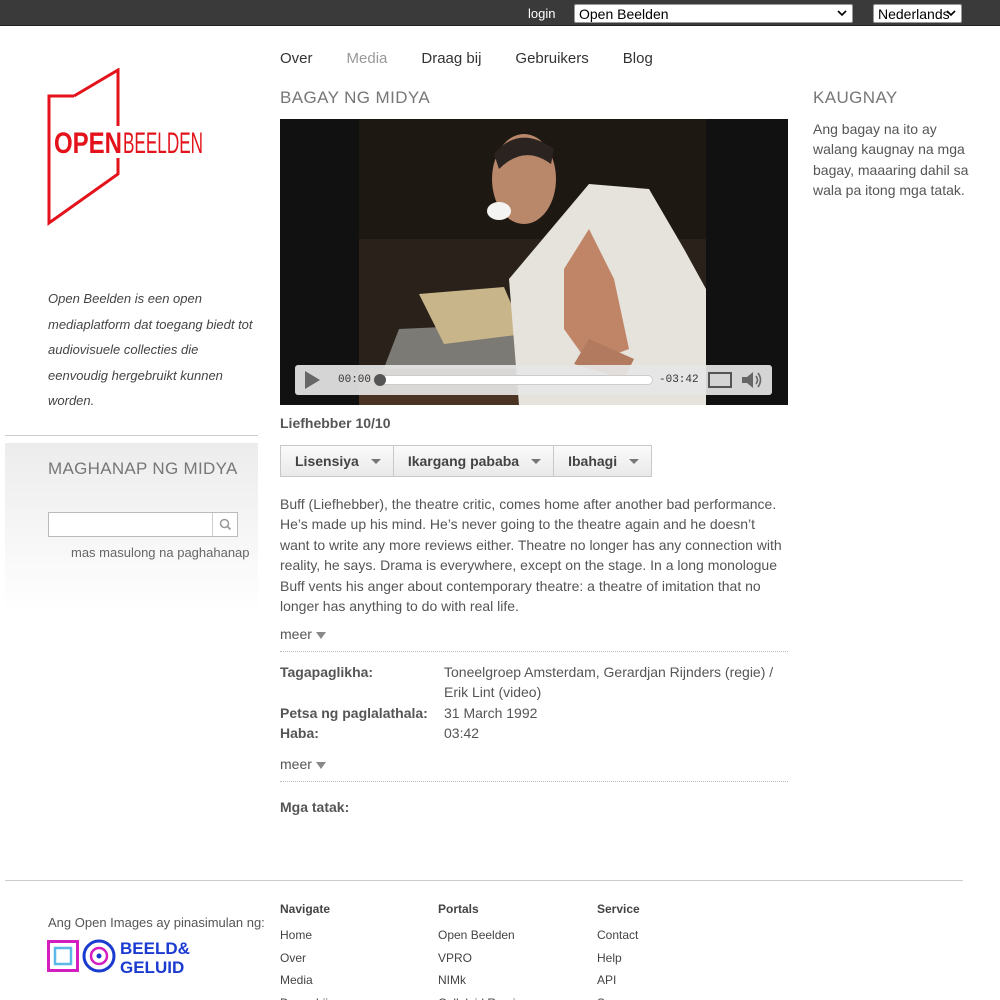  I want to click on beeld-en-geluid-logo: BEELD& GELUID, so click(127, 957).